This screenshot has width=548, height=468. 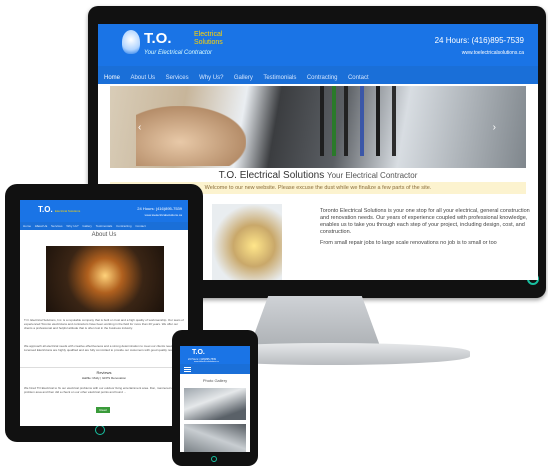 What do you see at coordinates (158, 38) in the screenshot?
I see `site-logo-text: T.O.` at bounding box center [158, 38].